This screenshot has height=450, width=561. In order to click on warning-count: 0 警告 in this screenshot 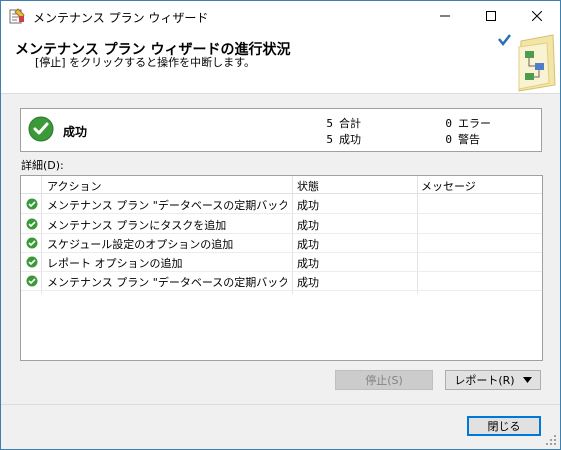, I will do `click(462, 139)`.